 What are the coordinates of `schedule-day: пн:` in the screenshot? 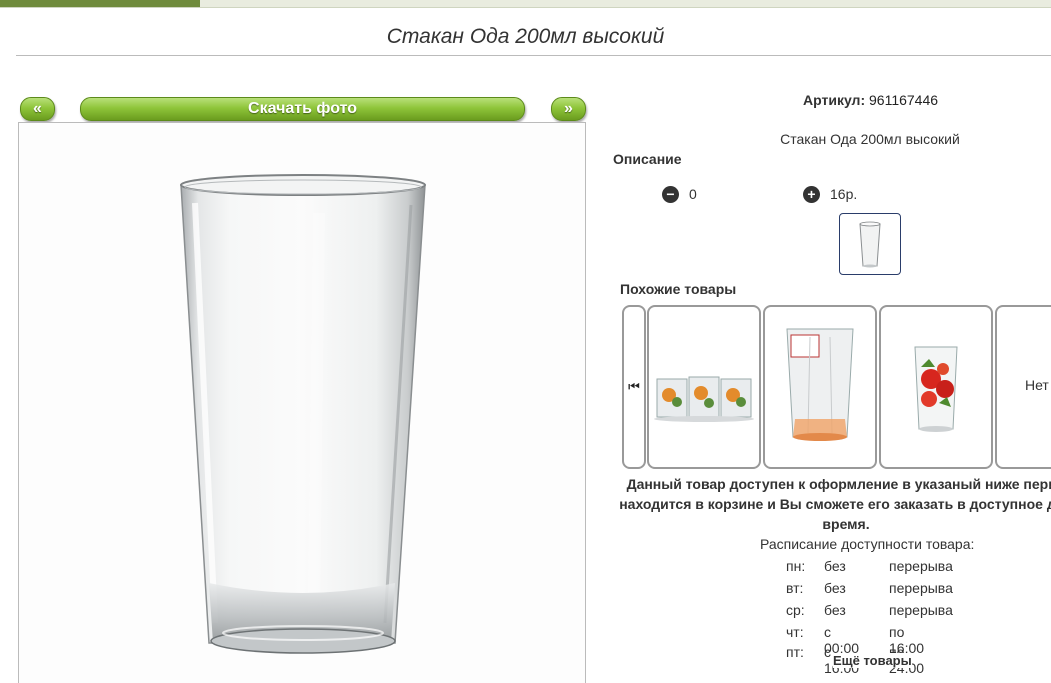 It's located at (796, 566).